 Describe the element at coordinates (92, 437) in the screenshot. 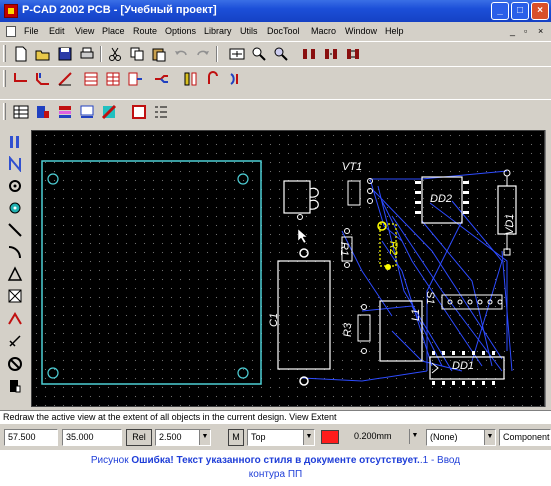

I see `y-coordinate-field: 35.000` at that location.